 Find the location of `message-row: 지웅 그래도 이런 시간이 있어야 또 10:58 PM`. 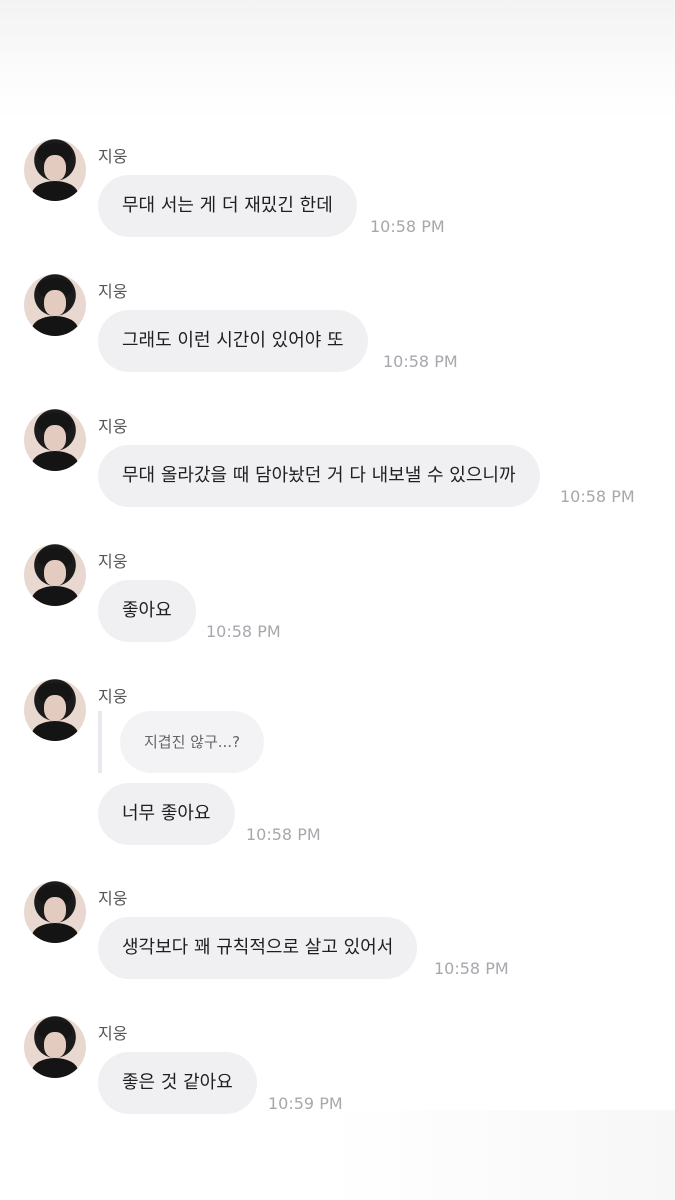

message-row: 지웅 그래도 이런 시간이 있어야 또 10:58 PM is located at coordinates (337, 329).